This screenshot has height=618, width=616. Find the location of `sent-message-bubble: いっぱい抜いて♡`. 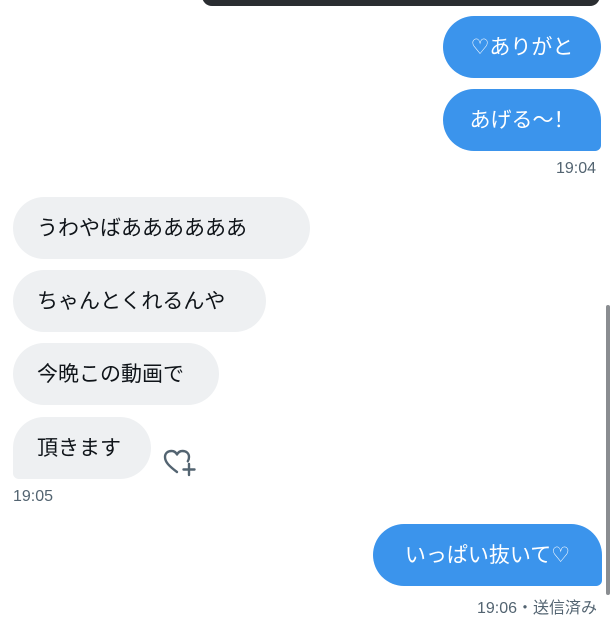

sent-message-bubble: いっぱい抜いて♡ is located at coordinates (487, 555).